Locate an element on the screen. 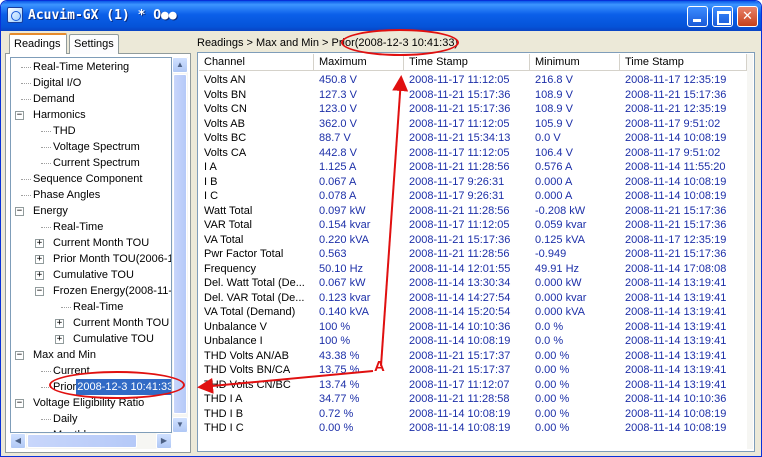  annotation-arrow-up is located at coordinates (394, 221).